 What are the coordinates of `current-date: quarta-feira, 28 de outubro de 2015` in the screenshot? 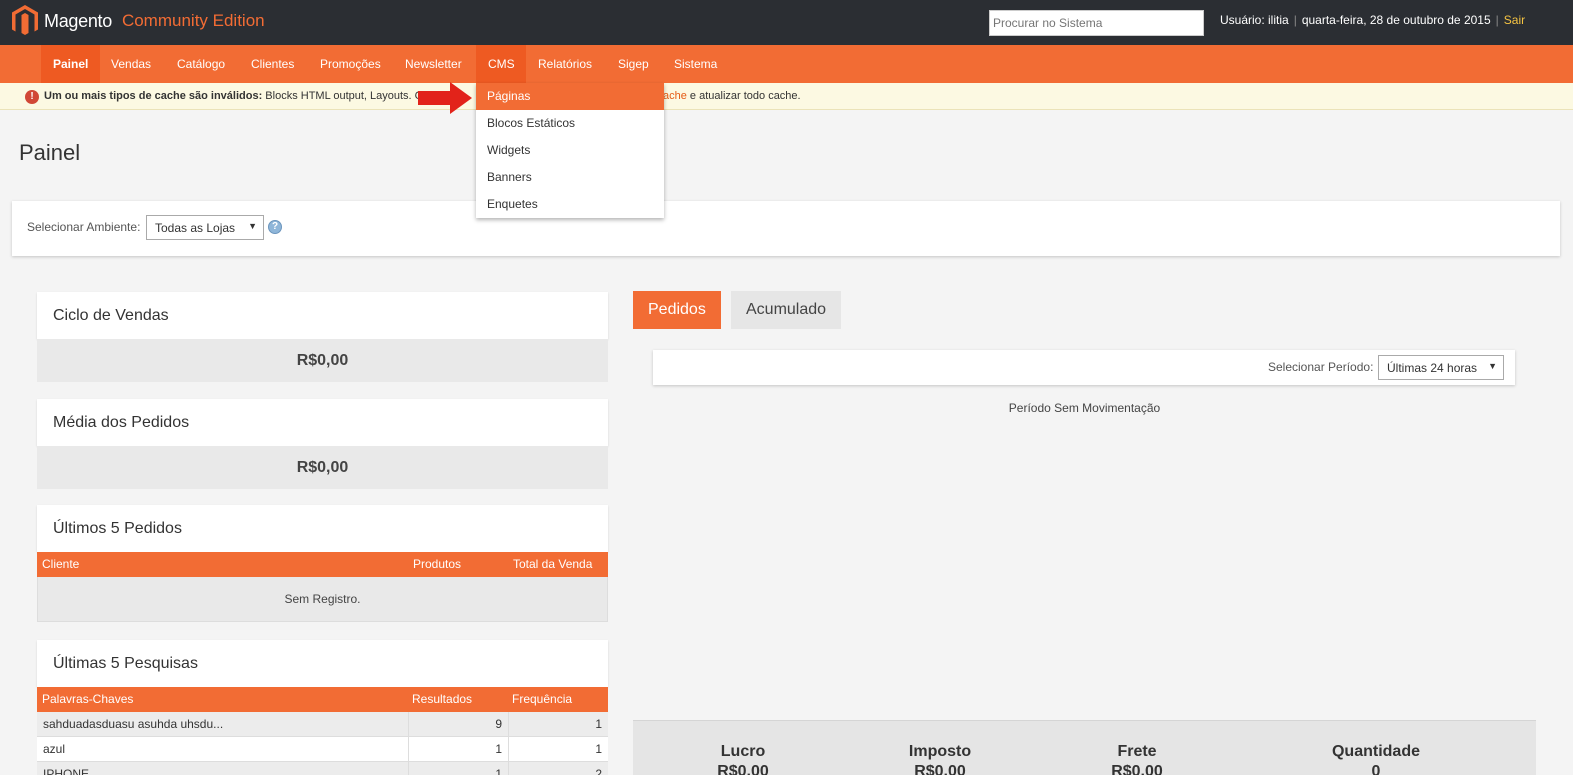 It's located at (1396, 20).